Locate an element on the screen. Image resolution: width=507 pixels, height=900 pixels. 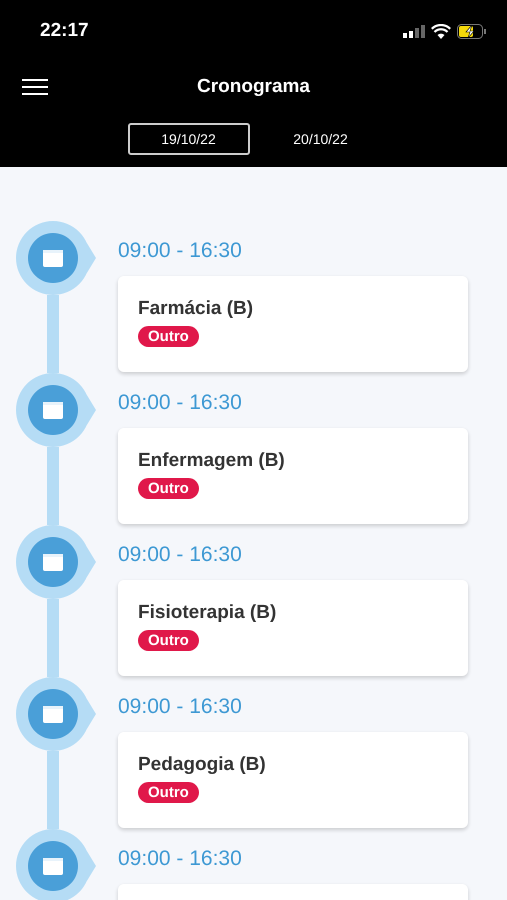
signal-icon is located at coordinates (414, 31).